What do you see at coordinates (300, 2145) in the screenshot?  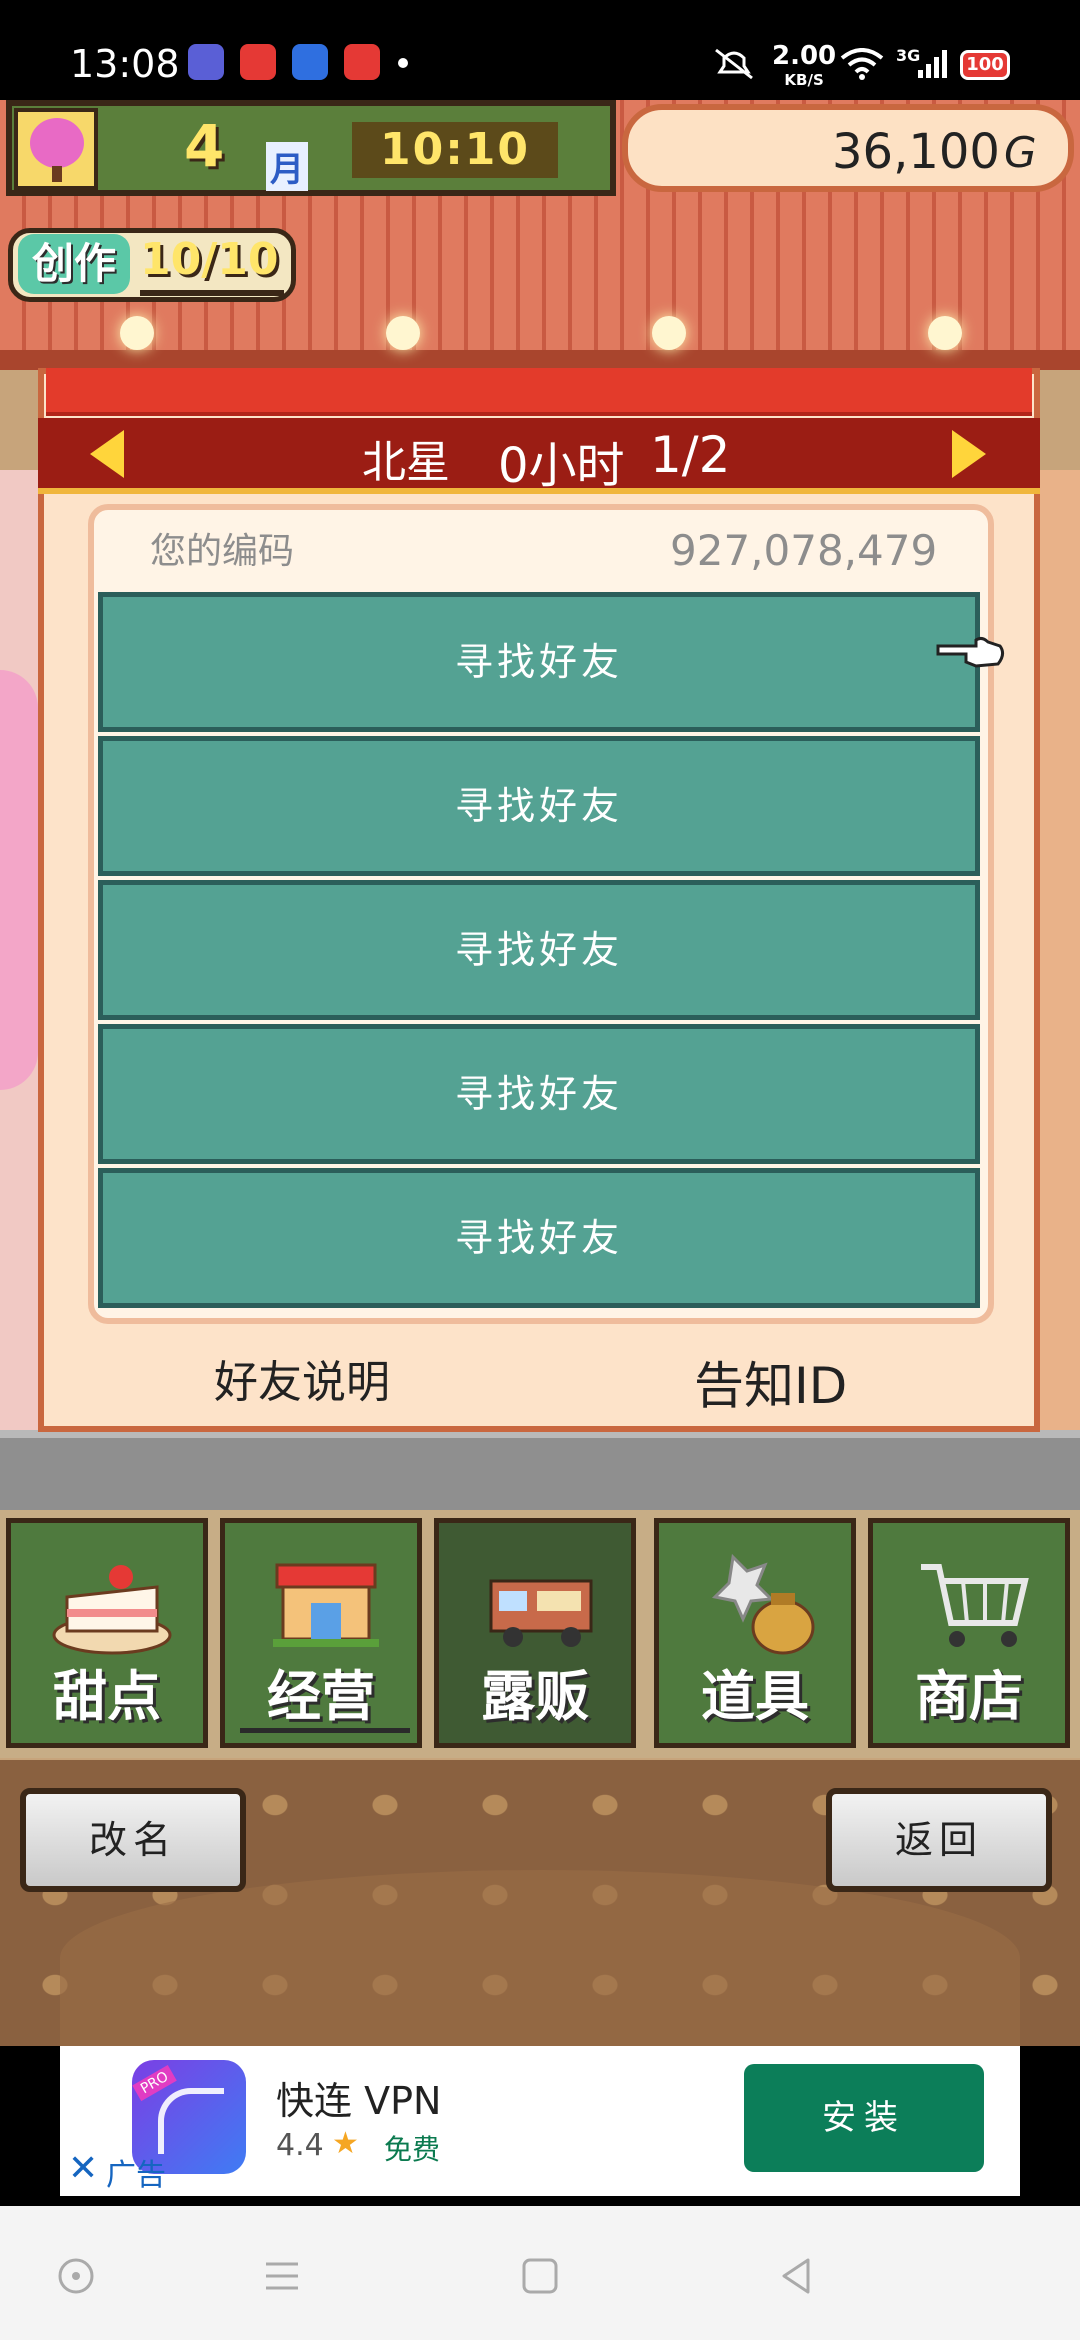 I see `ad-rating: 4.4` at bounding box center [300, 2145].